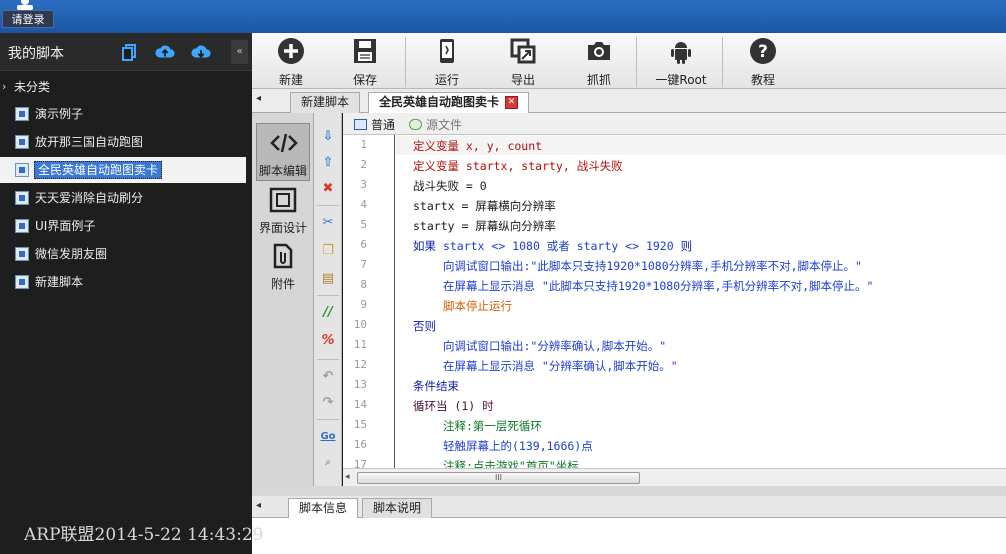  Describe the element at coordinates (126, 114) in the screenshot. I see `script-item: 演示例子` at that location.